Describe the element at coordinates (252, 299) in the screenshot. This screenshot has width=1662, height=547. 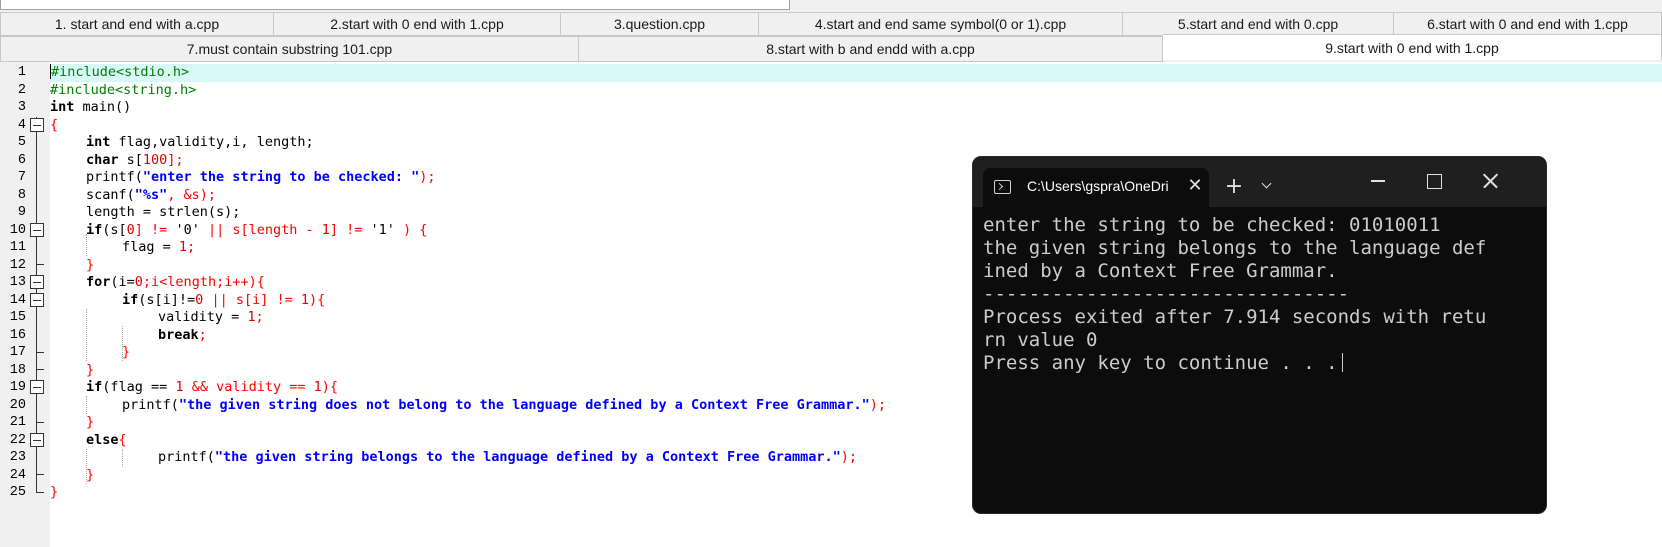
I see `code-token: || s[i] !=` at that location.